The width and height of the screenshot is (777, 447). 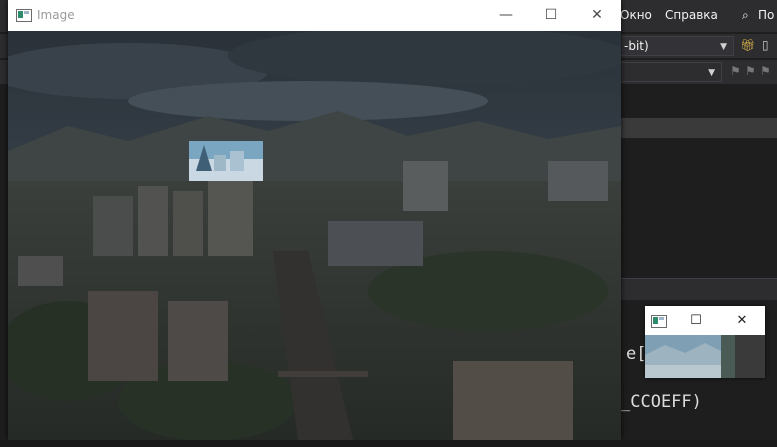 I want to click on title-bar: Image — ☐ ✕, so click(x=314, y=15).